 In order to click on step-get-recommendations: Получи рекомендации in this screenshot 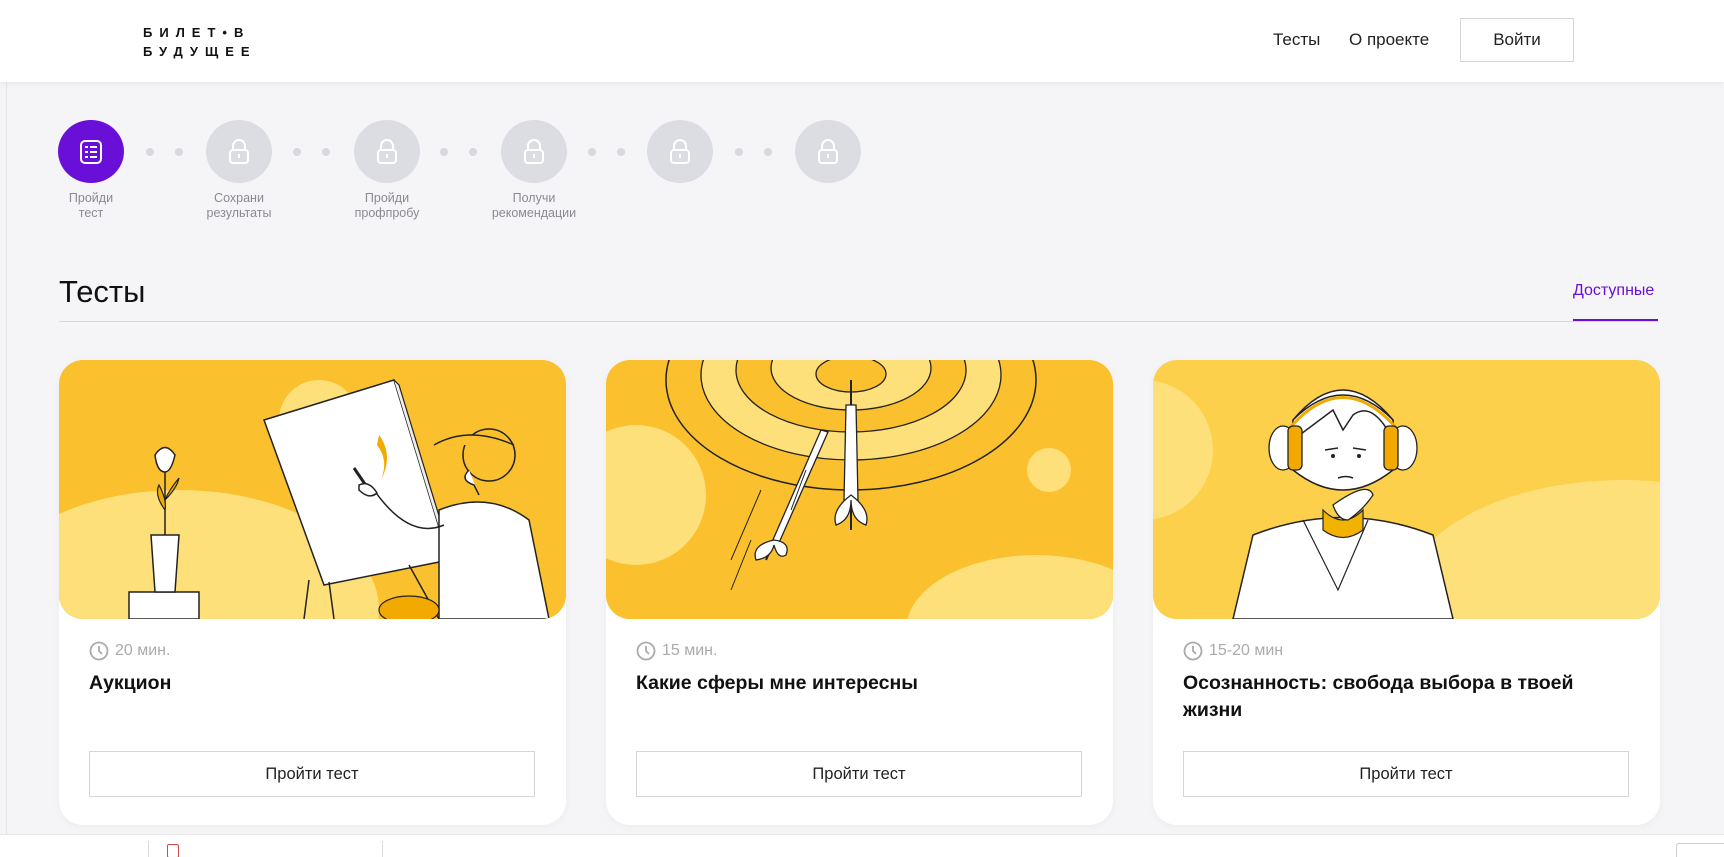, I will do `click(534, 170)`.